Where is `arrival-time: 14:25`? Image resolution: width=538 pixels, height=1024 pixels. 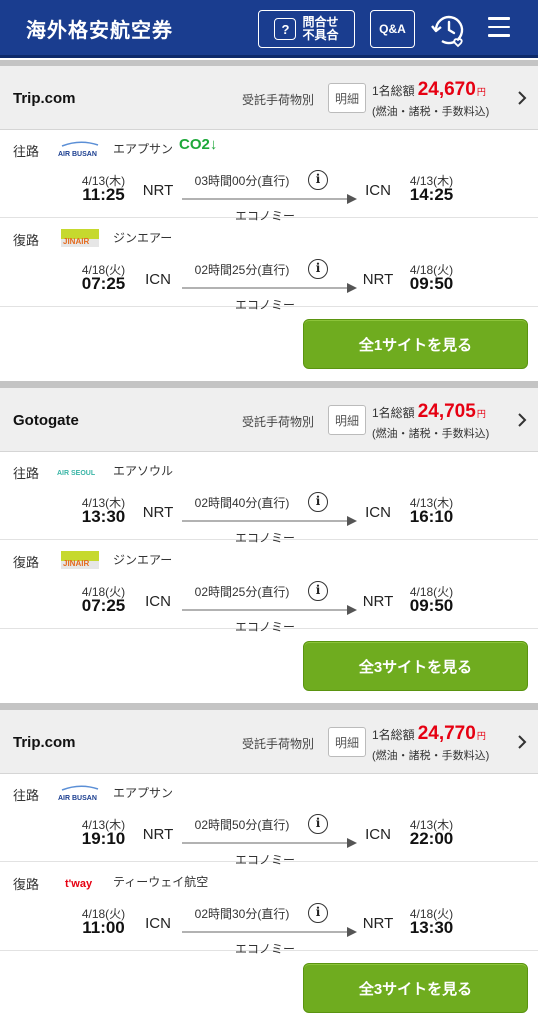 arrival-time: 14:25 is located at coordinates (431, 194).